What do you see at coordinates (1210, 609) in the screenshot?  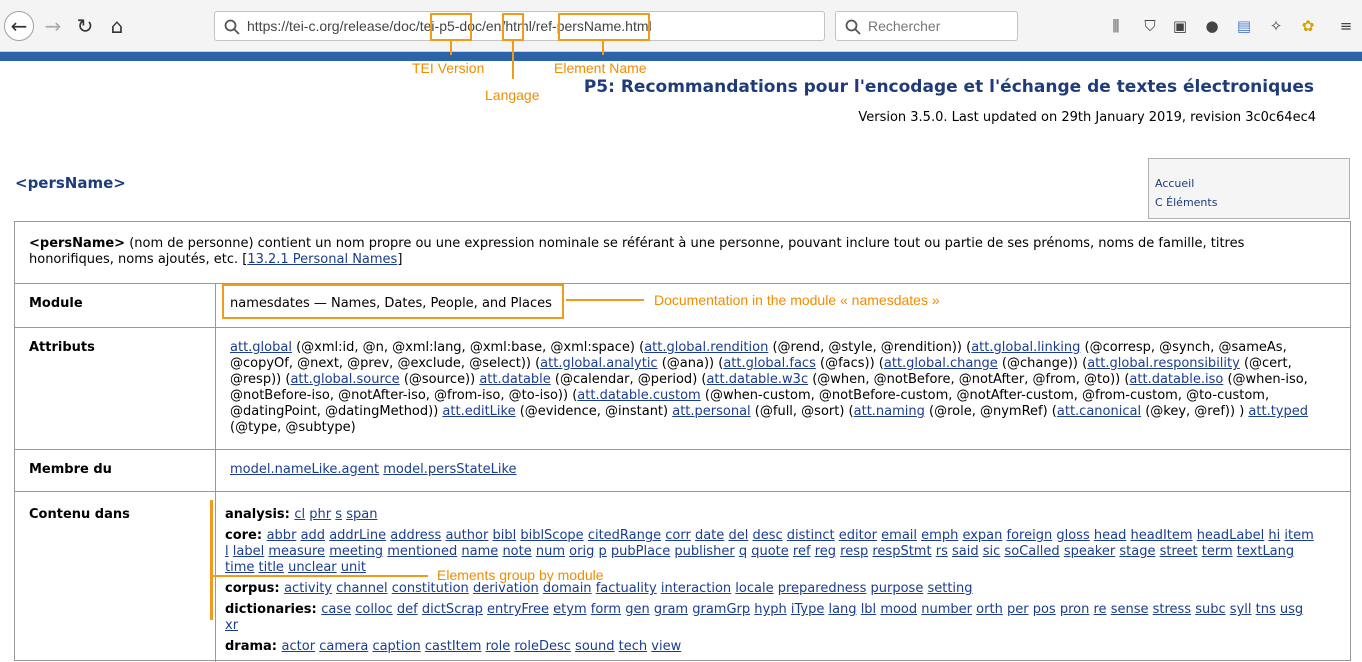 I see `element-link: subc` at bounding box center [1210, 609].